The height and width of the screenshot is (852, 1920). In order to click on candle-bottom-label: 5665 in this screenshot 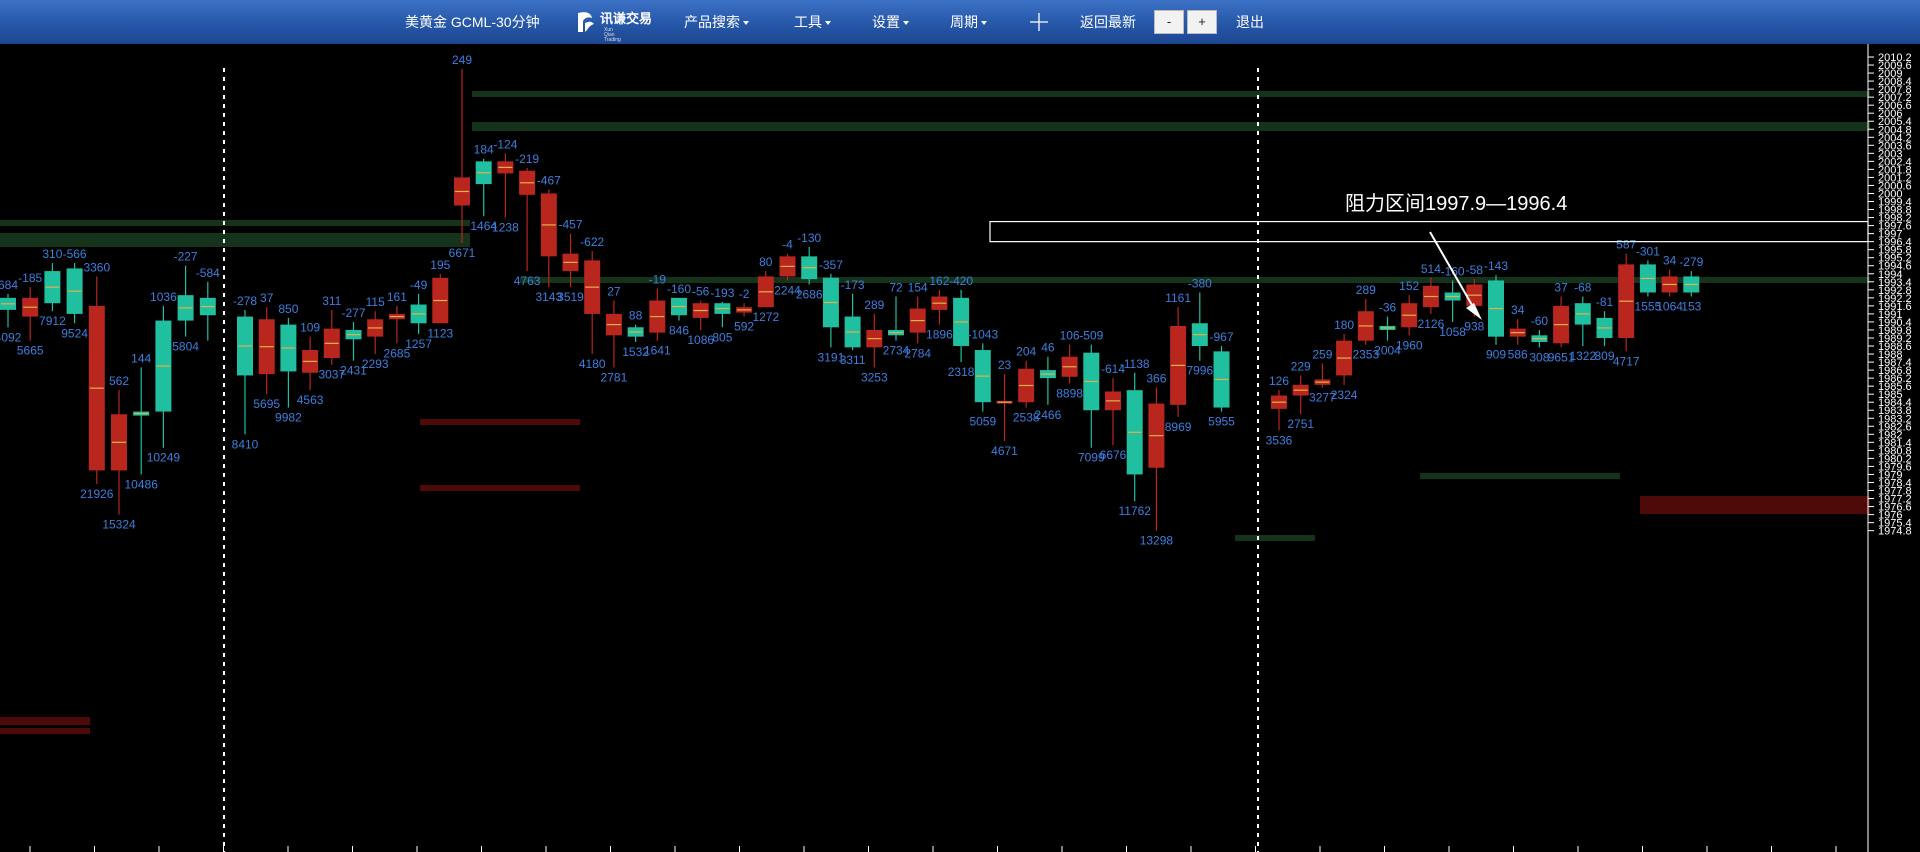, I will do `click(30, 351)`.